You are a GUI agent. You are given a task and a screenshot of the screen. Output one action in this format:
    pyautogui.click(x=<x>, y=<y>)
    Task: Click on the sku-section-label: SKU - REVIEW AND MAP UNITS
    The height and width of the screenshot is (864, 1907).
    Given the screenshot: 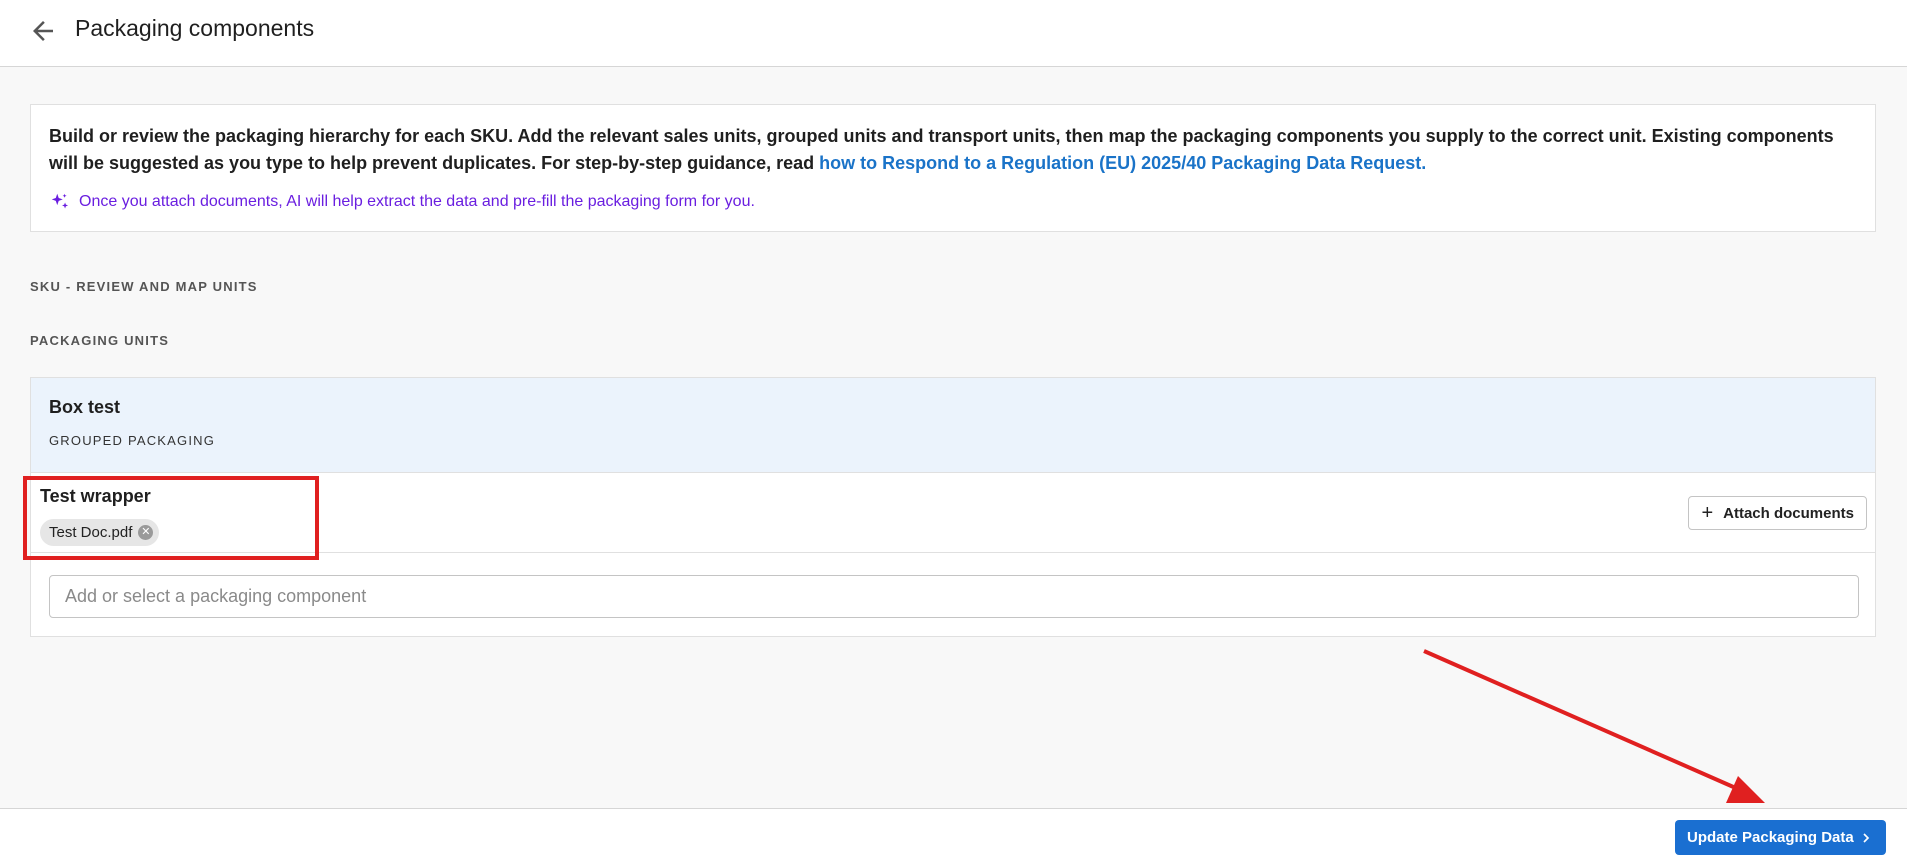 What is the action you would take?
    pyautogui.click(x=144, y=286)
    